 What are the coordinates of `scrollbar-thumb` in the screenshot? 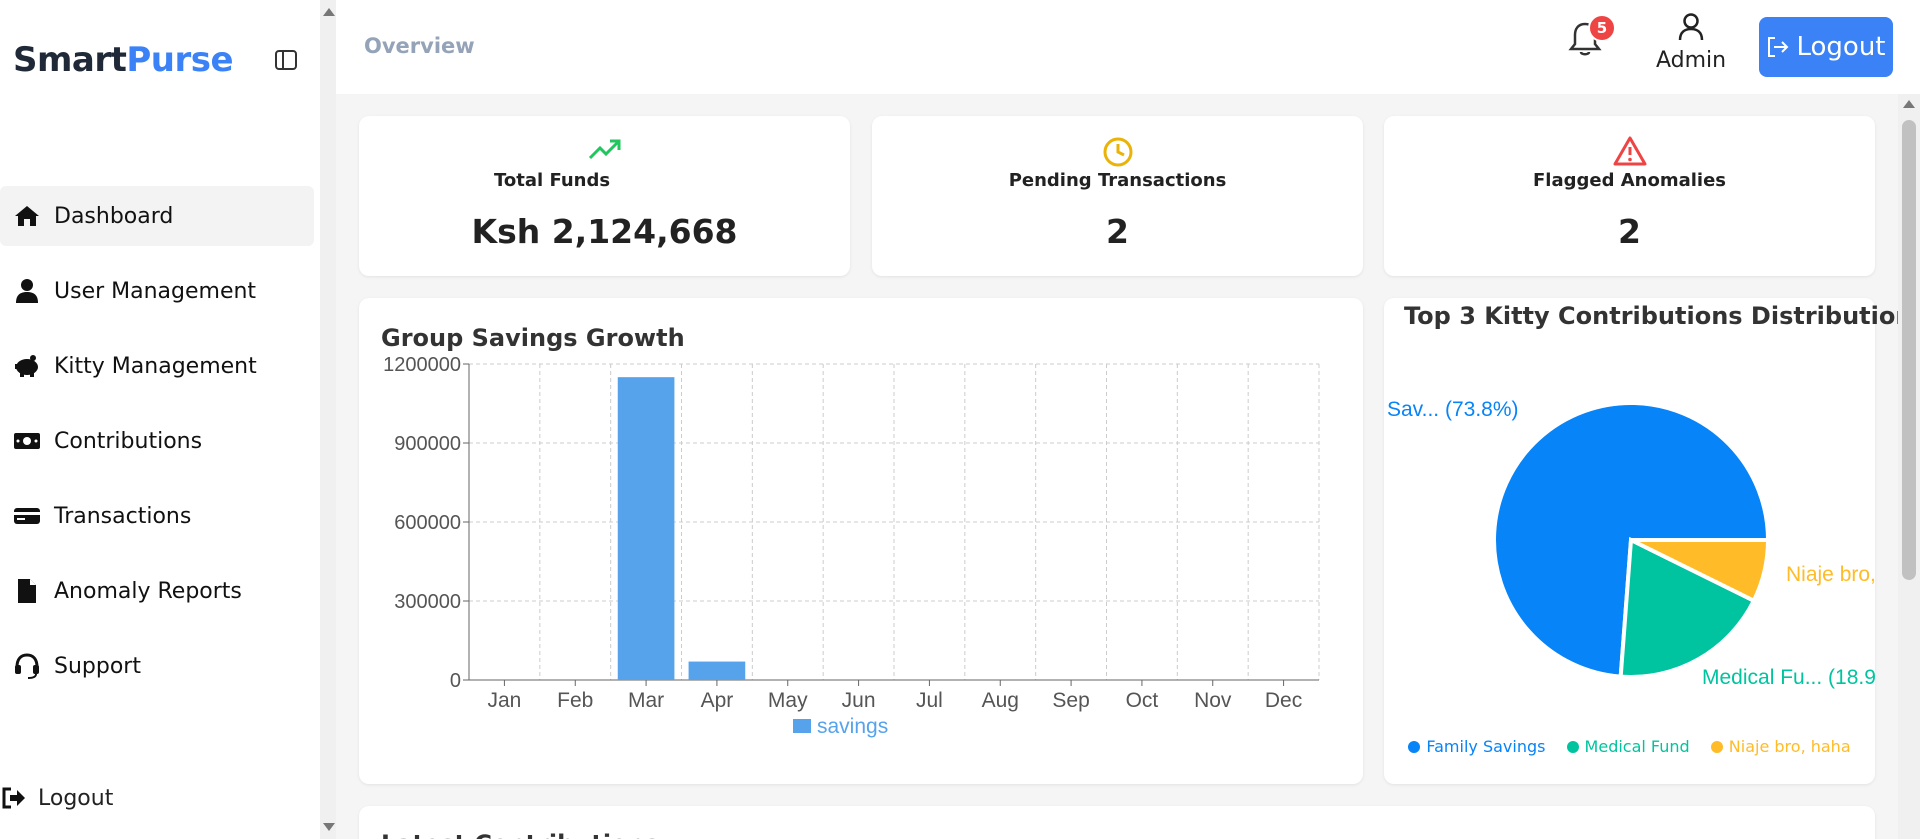 It's located at (1909, 350).